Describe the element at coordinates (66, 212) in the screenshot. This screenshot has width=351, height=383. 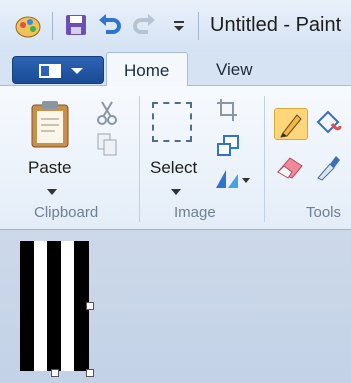
I see `clipboard-group-label: Clipboard` at that location.